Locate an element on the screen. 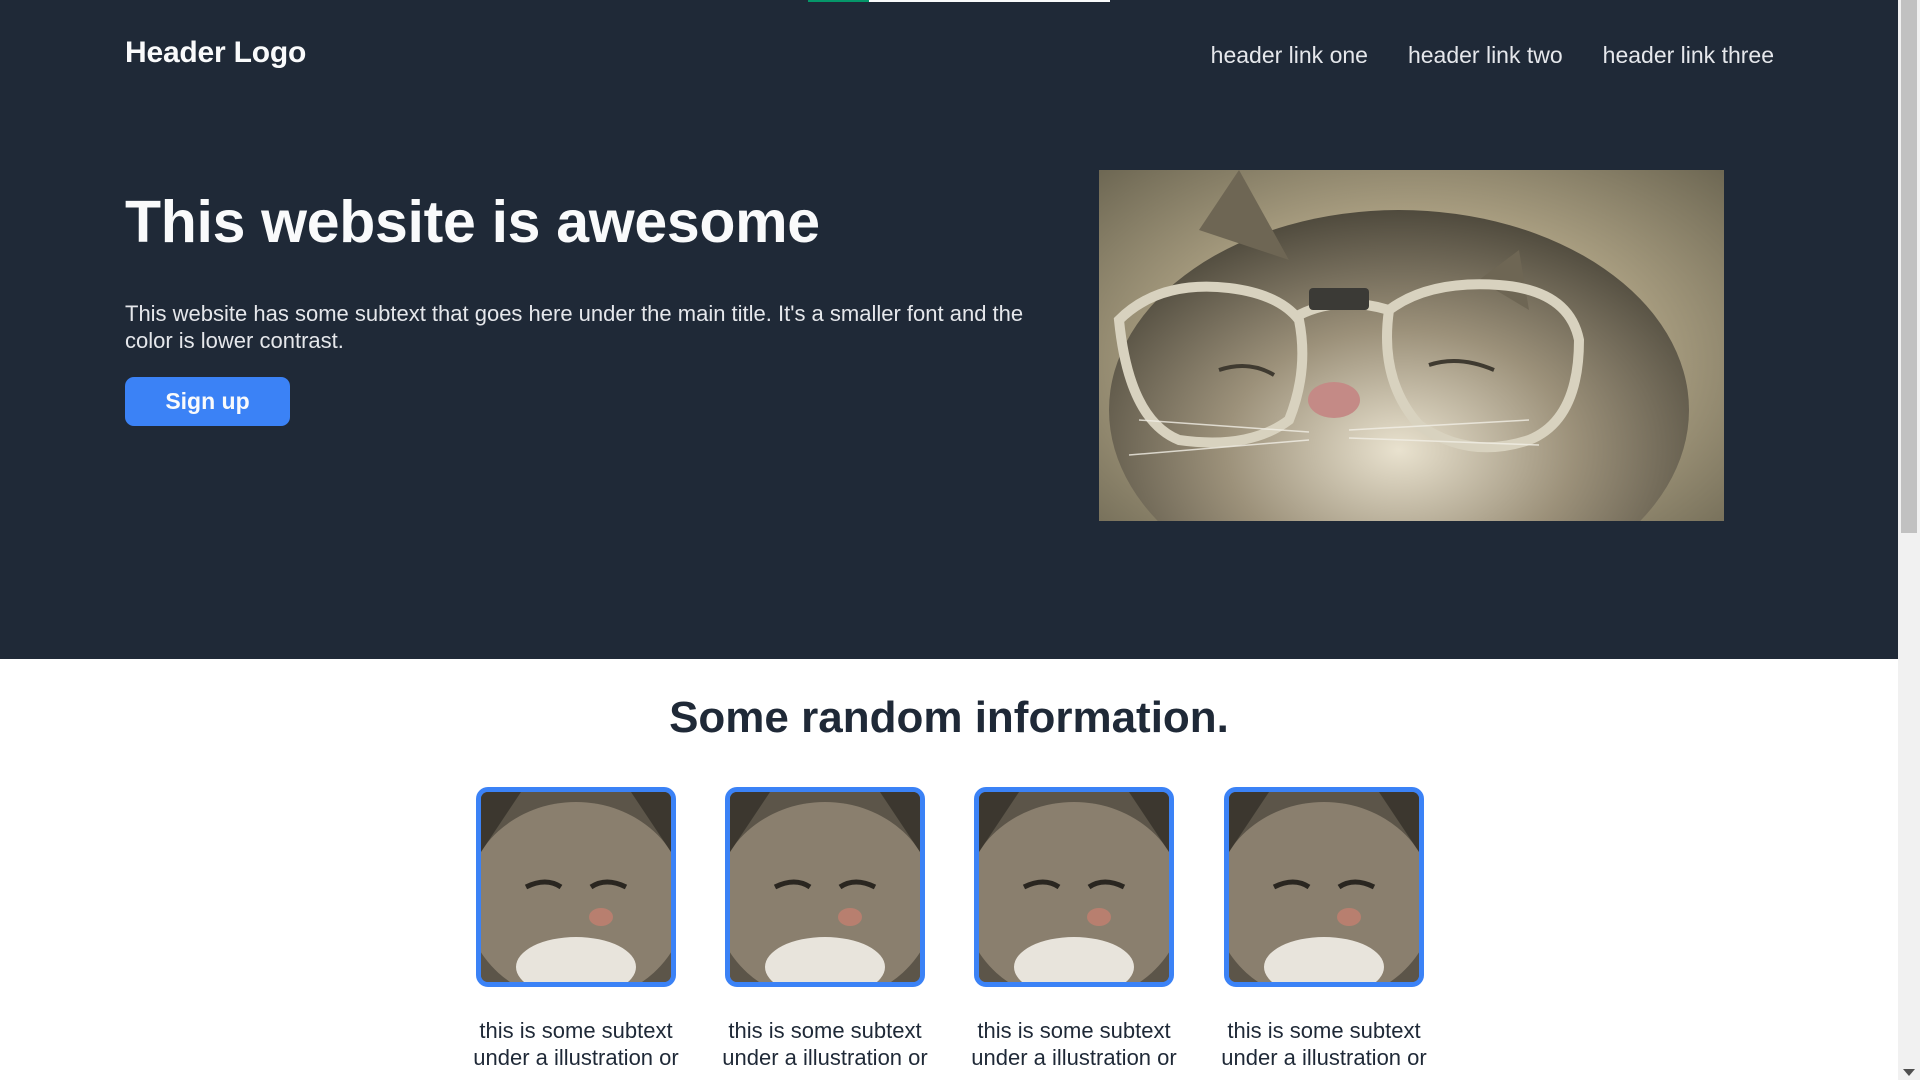 The image size is (1920, 1080). header-logo: Header Logo is located at coordinates (215, 53).